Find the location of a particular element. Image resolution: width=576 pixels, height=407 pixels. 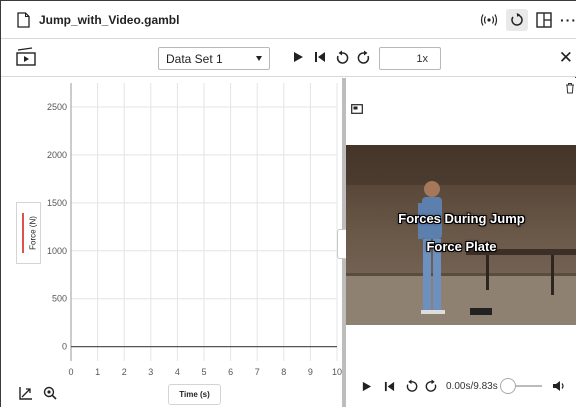

autoscale-icon is located at coordinates (26, 395).